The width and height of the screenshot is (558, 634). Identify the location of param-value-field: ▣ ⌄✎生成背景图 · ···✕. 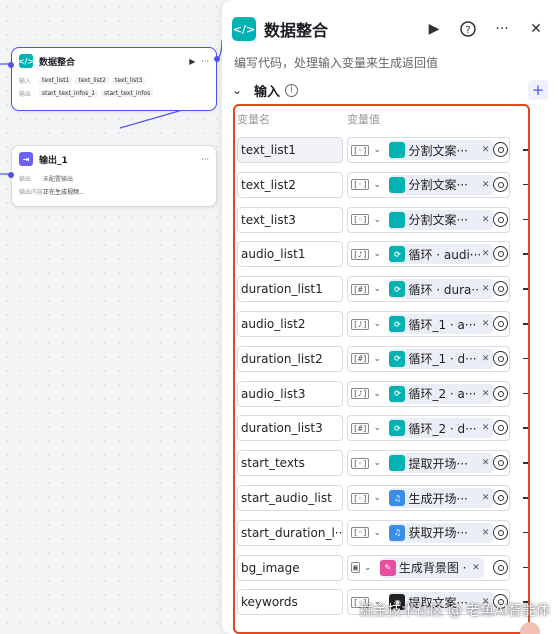
(428, 567).